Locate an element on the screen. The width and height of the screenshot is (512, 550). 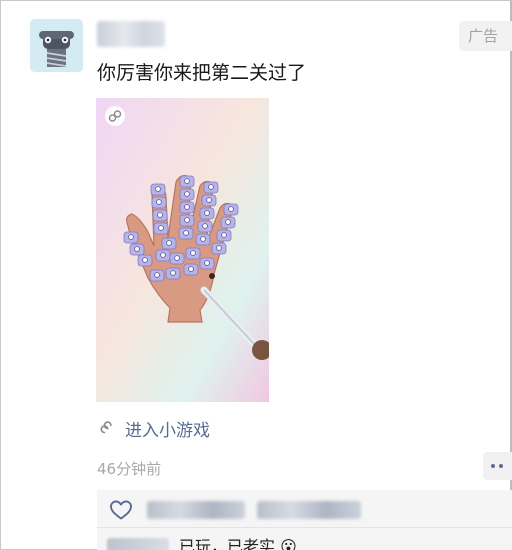
commenter-name-blurred is located at coordinates (138, 544).